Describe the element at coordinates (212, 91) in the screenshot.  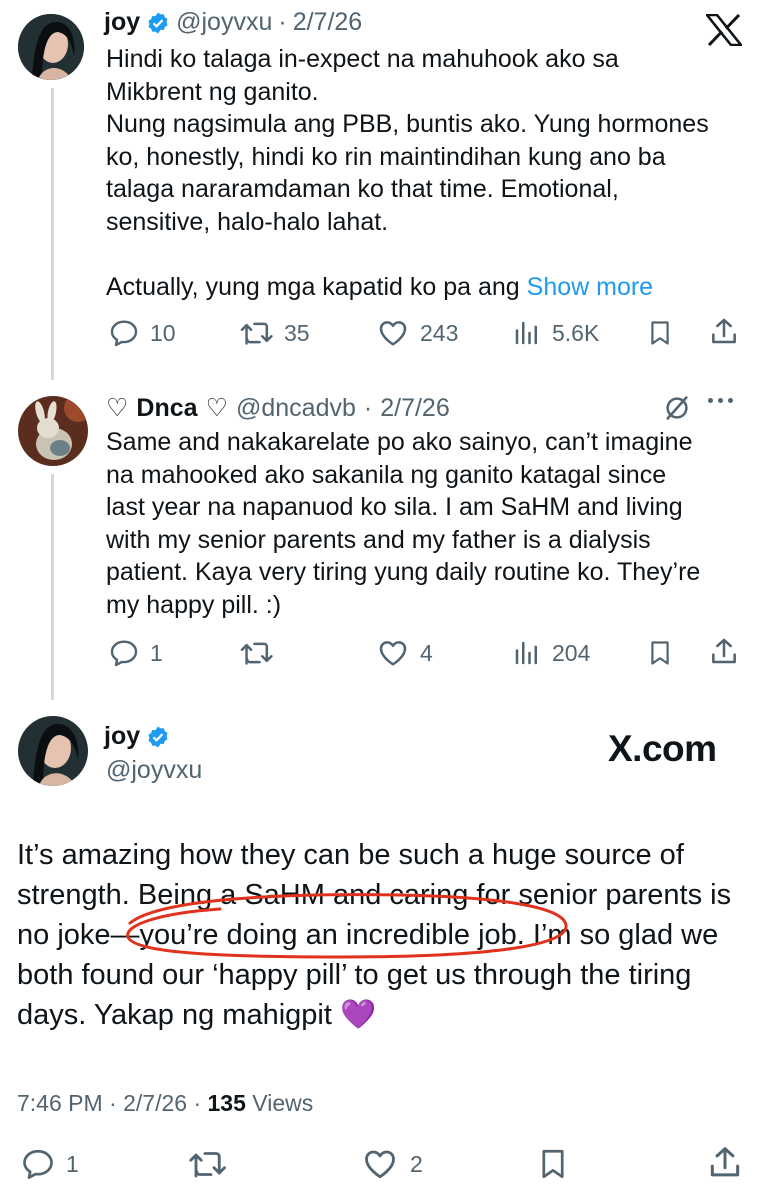
I see `tweet-line: Mikbrent ng ganito.` at that location.